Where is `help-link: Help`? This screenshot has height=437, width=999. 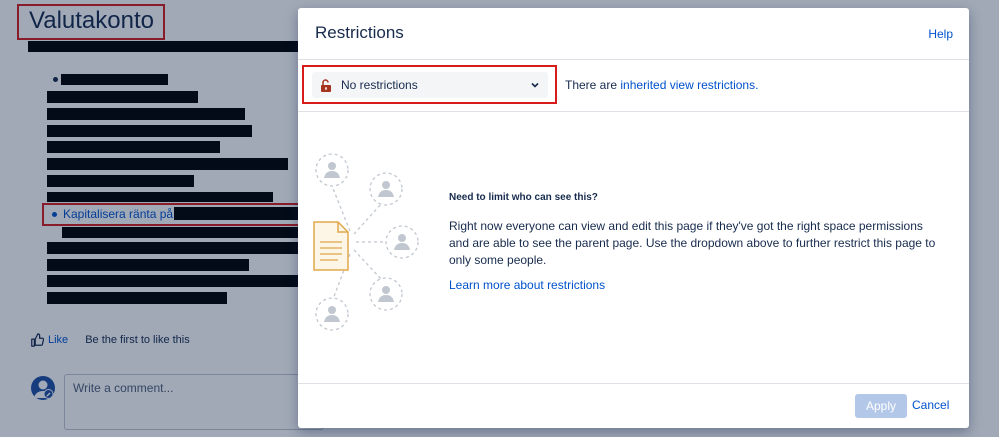 help-link: Help is located at coordinates (940, 34).